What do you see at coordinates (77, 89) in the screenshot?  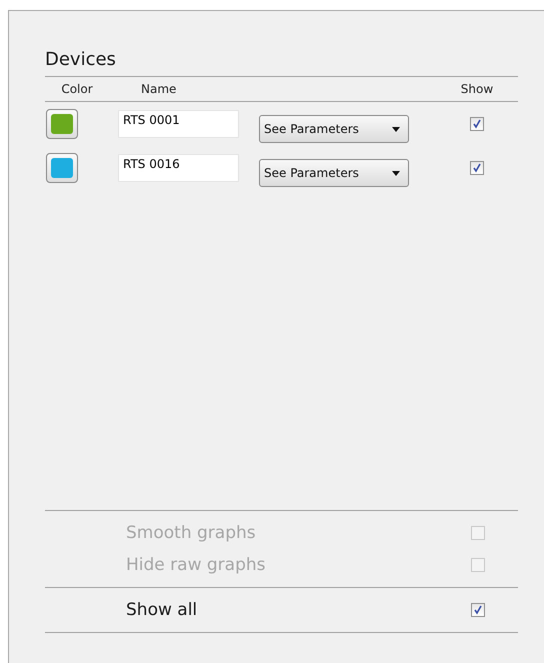 I see `column-header: Color` at bounding box center [77, 89].